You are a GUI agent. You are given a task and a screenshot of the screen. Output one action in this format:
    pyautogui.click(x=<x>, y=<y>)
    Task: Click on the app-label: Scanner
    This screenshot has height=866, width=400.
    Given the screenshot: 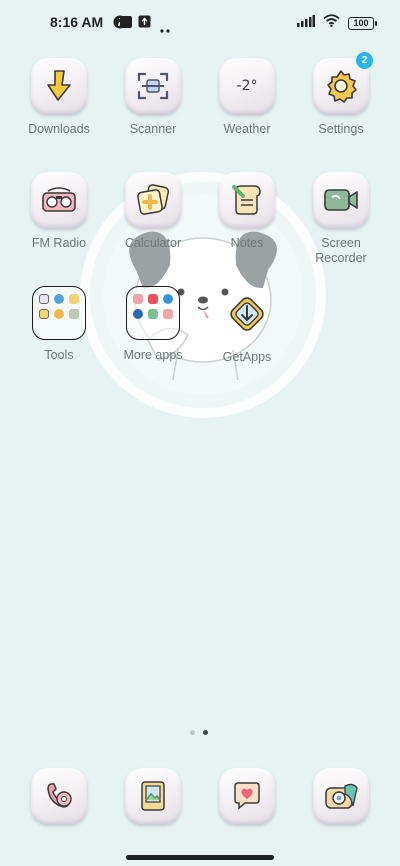 What is the action you would take?
    pyautogui.click(x=153, y=129)
    